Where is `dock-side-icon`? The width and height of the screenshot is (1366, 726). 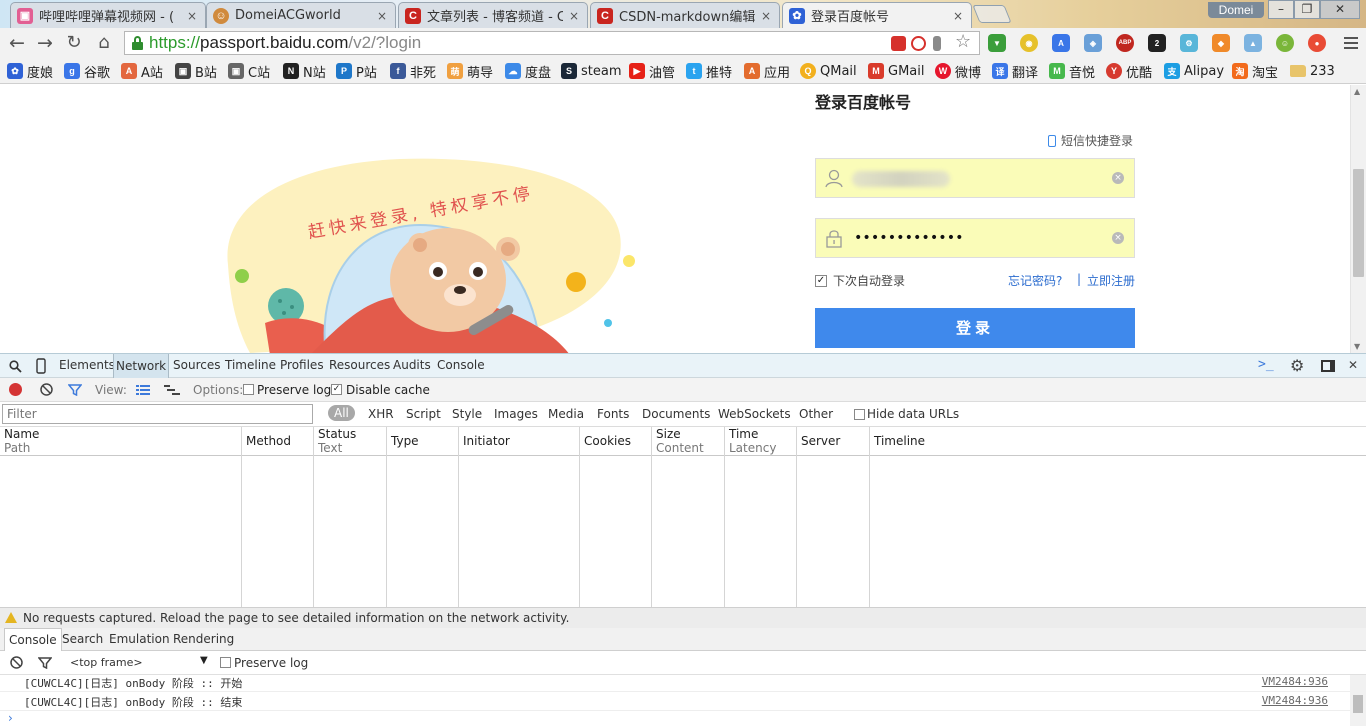 dock-side-icon is located at coordinates (1328, 366).